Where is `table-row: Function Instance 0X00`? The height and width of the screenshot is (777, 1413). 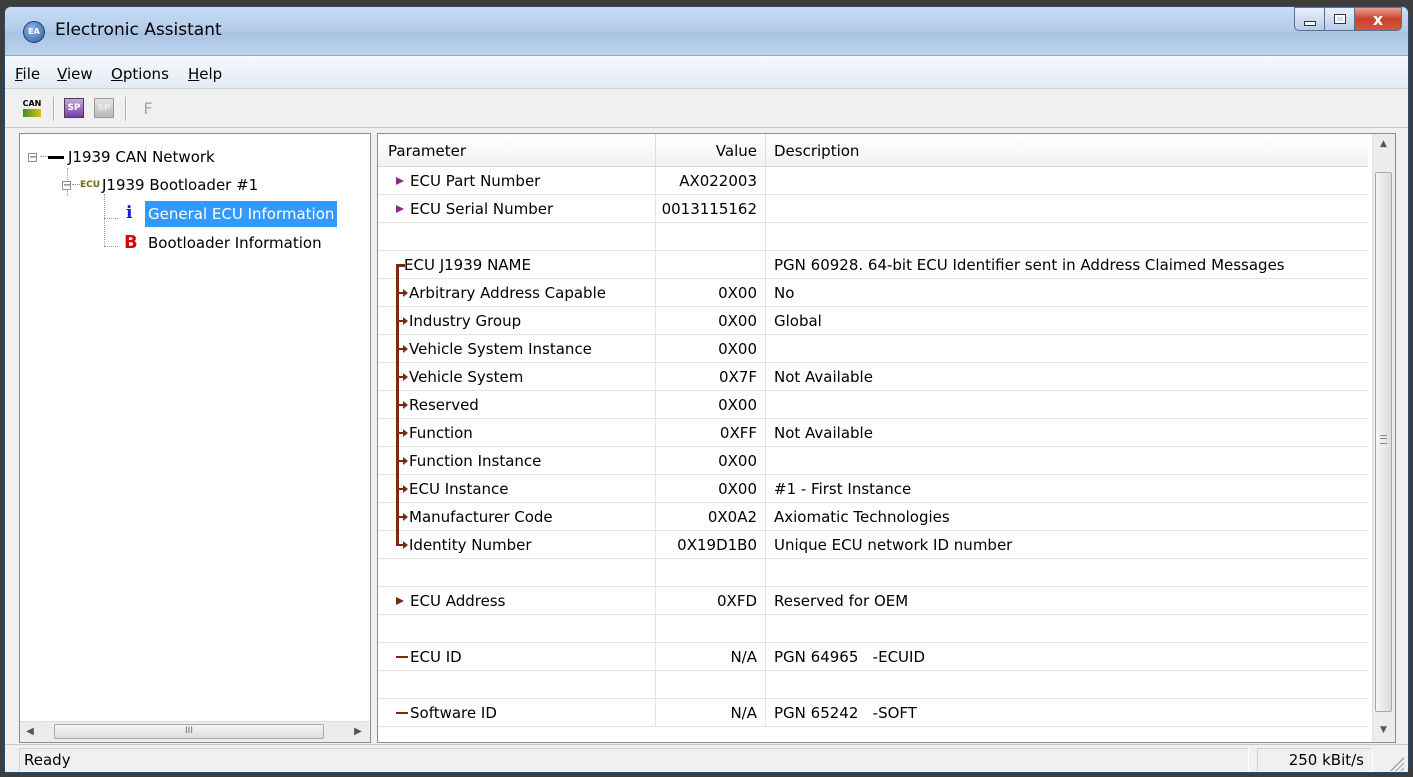 table-row: Function Instance 0X00 is located at coordinates (873, 461).